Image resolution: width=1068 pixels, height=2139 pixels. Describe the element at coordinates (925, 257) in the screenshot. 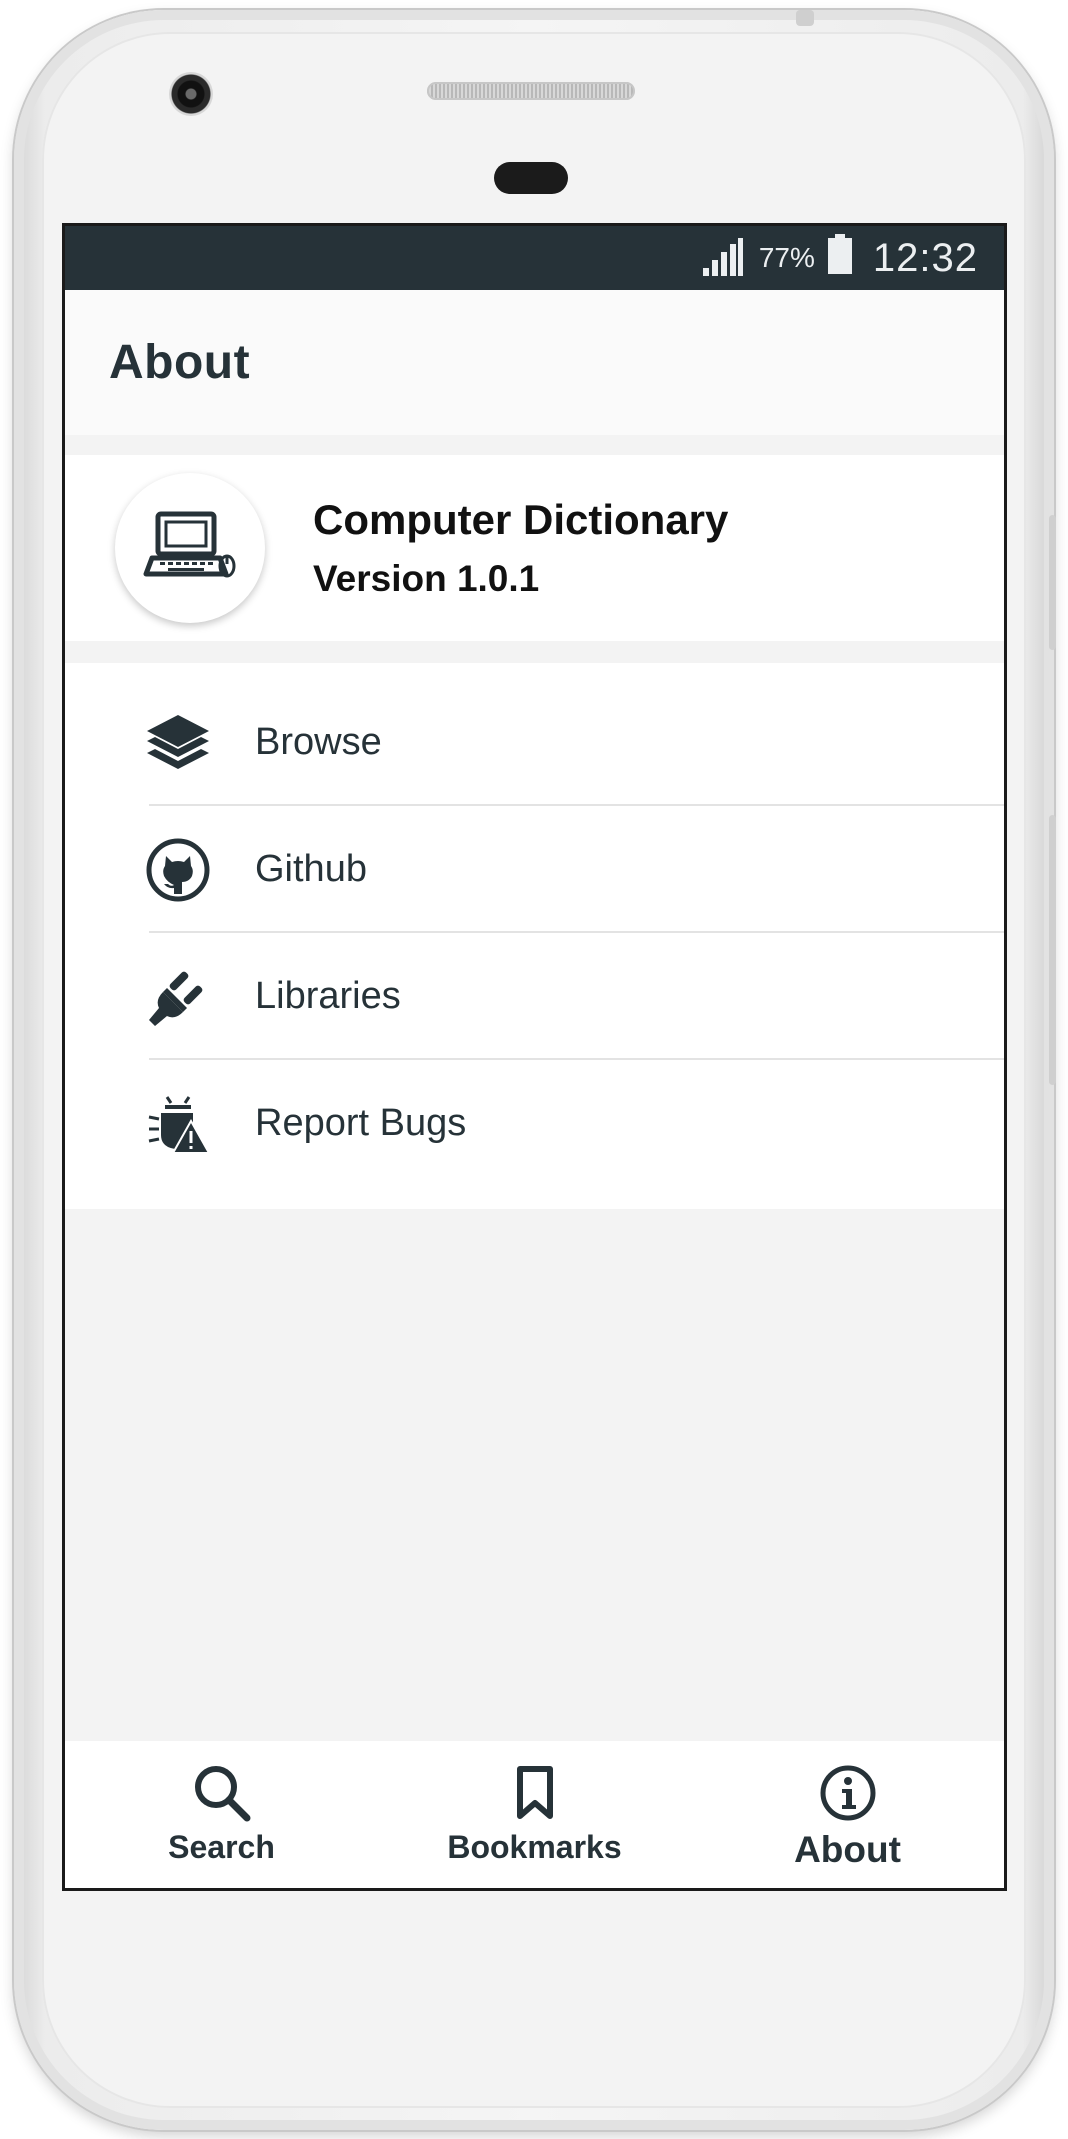

I see `status-time: 12:32` at that location.